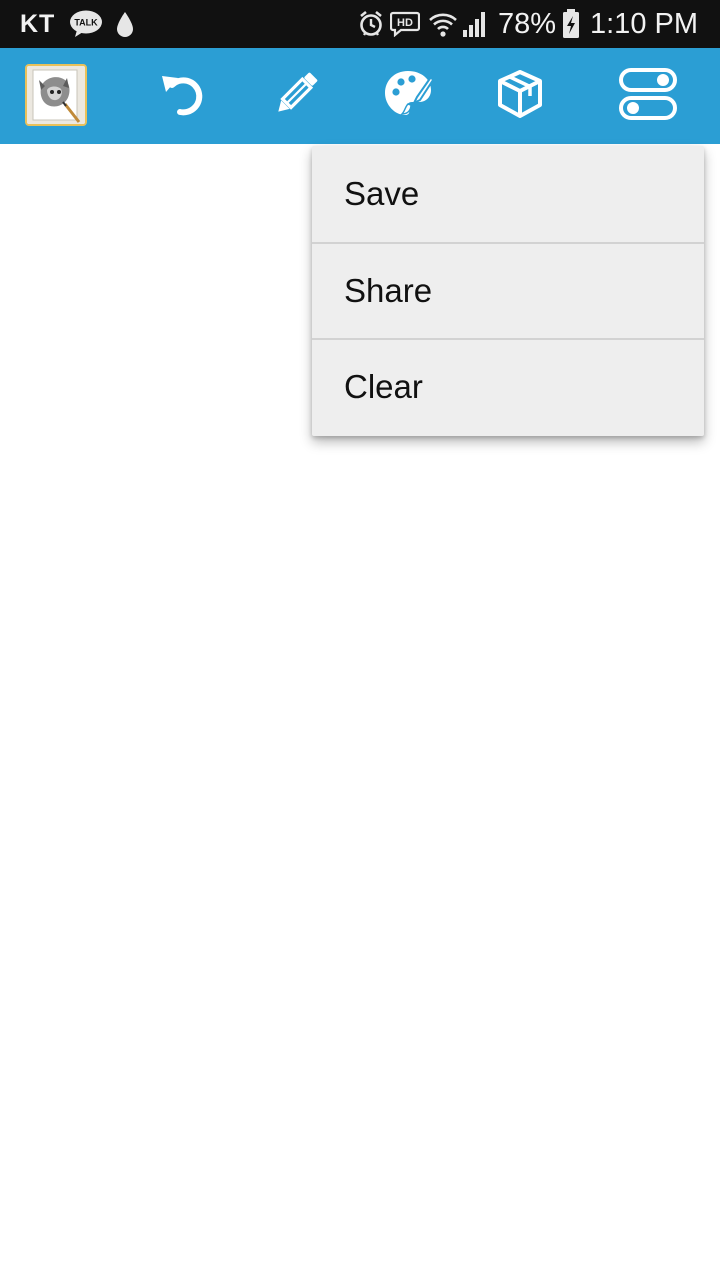 Image resolution: width=720 pixels, height=1280 pixels. What do you see at coordinates (371, 24) in the screenshot?
I see `alarm-icon` at bounding box center [371, 24].